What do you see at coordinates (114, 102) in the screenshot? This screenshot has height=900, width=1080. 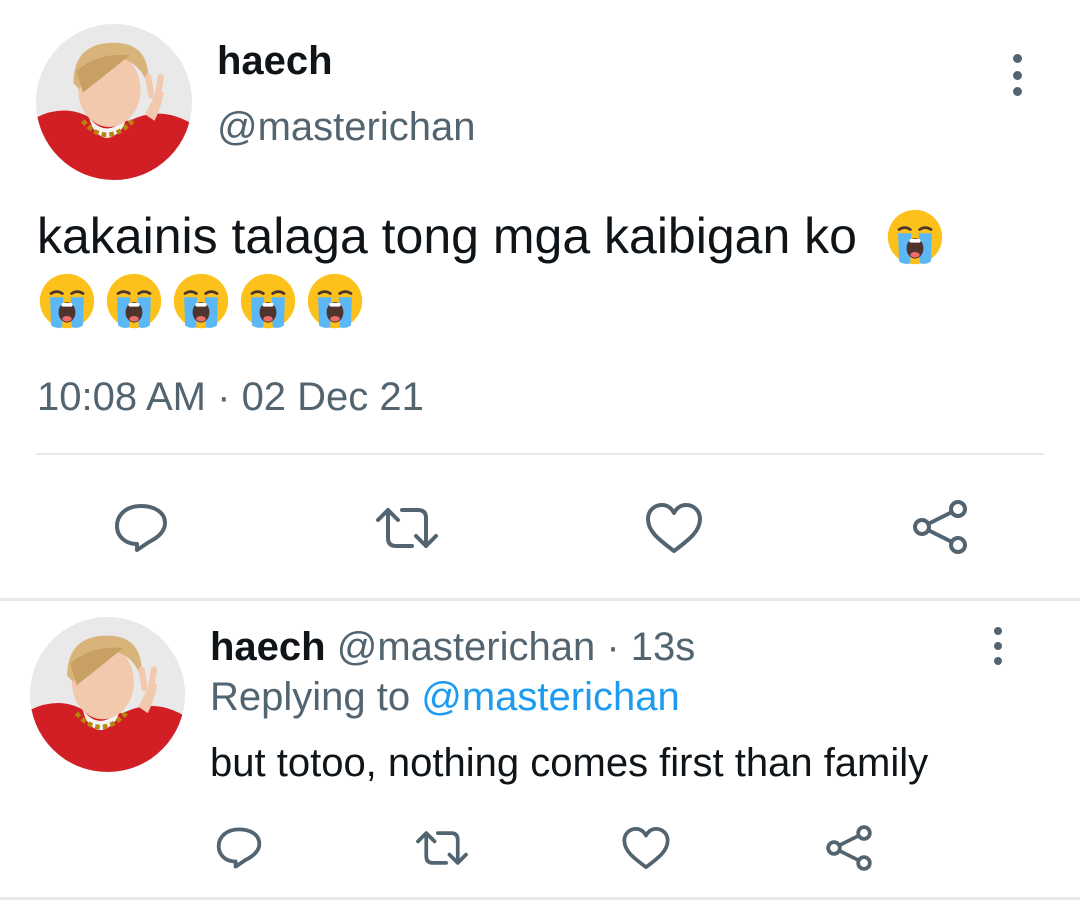 I see `author-avatar` at bounding box center [114, 102].